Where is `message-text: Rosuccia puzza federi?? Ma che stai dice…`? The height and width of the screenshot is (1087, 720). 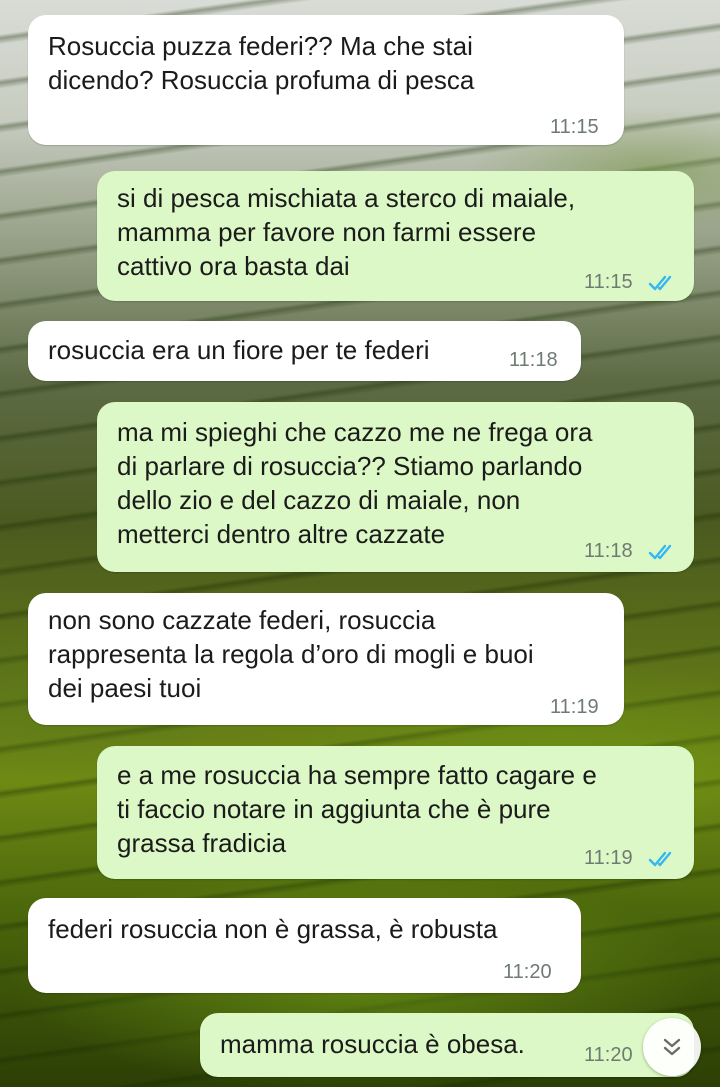
message-text: Rosuccia puzza federi?? Ma che stai dice… is located at coordinates (261, 63).